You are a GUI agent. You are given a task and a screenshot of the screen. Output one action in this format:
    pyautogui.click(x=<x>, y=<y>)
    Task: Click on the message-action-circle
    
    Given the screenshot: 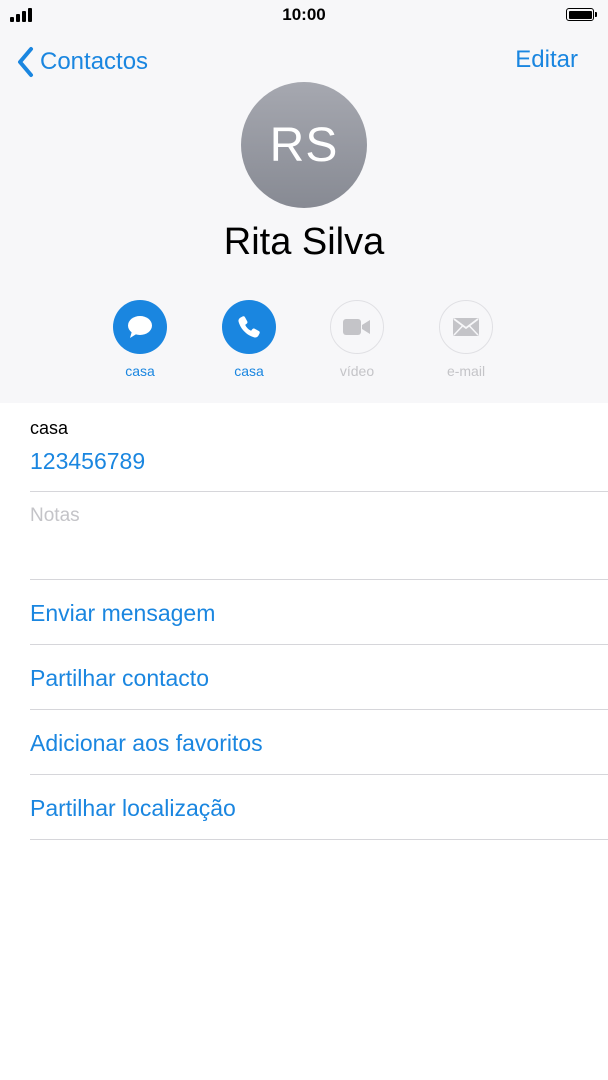 What is the action you would take?
    pyautogui.click(x=140, y=327)
    